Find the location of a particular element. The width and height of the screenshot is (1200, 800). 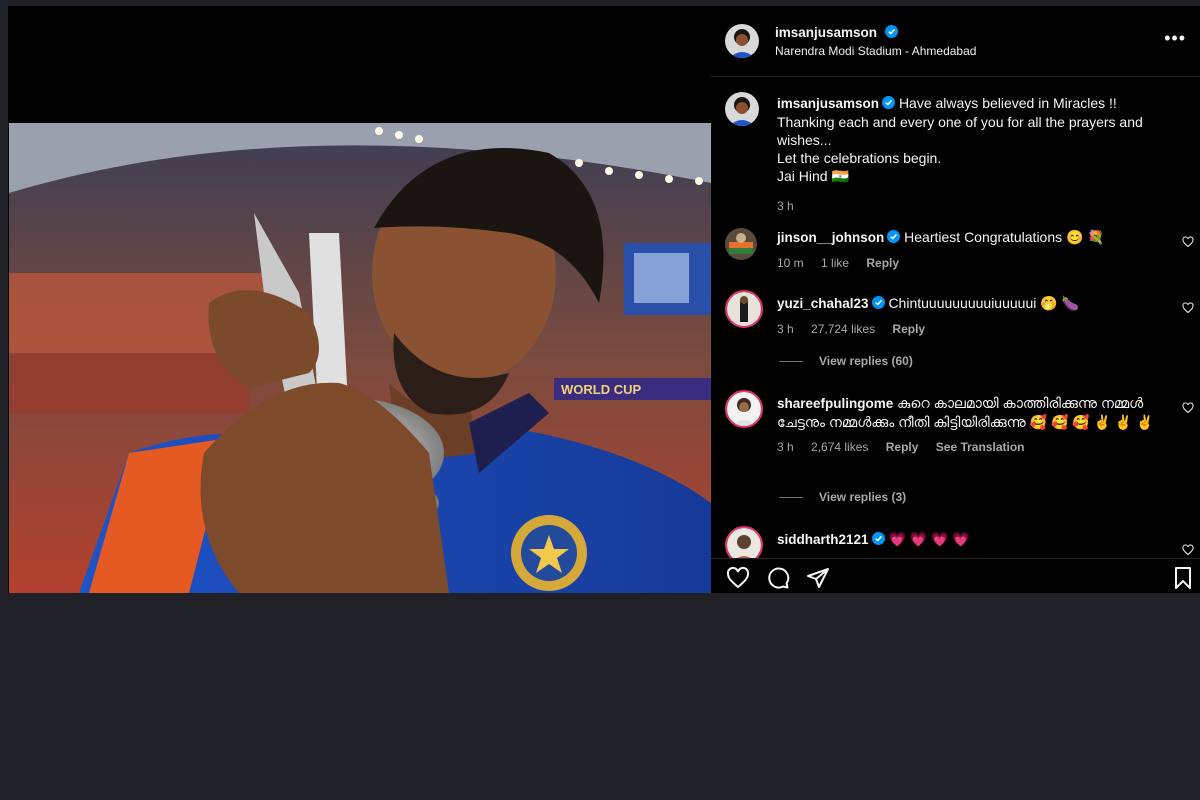

caption-username: imsanjusamson is located at coordinates (828, 103).